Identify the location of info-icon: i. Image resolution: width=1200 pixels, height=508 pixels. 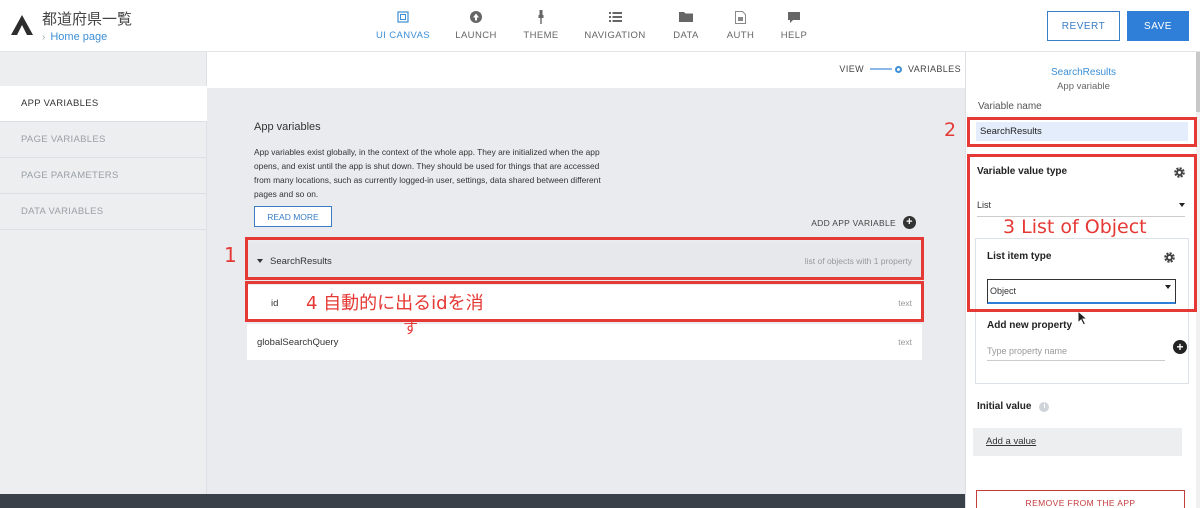
(1044, 406).